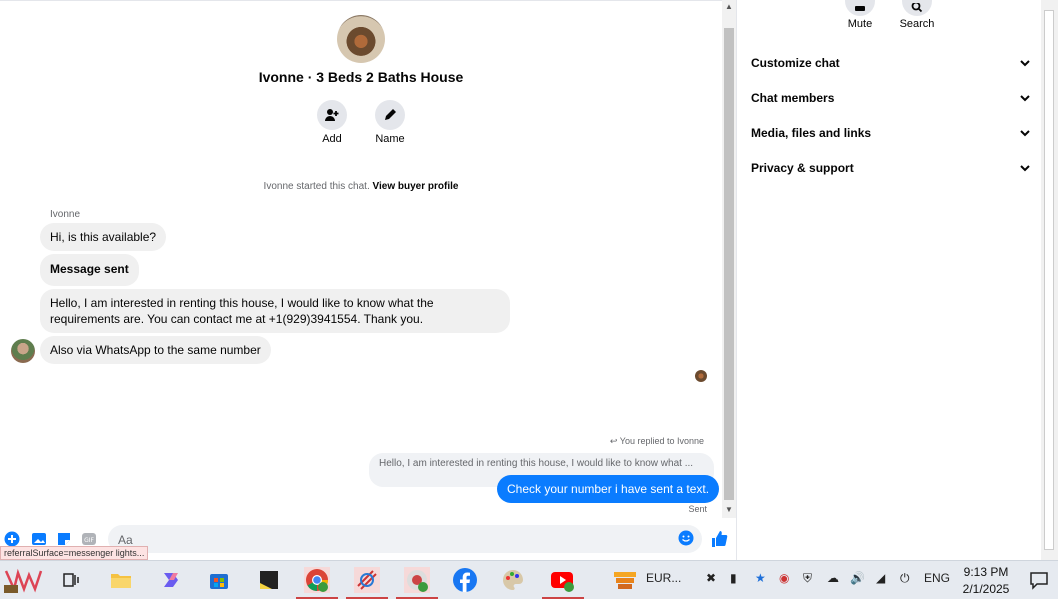  I want to click on started-text: Ivonne started this chat., so click(316, 186).